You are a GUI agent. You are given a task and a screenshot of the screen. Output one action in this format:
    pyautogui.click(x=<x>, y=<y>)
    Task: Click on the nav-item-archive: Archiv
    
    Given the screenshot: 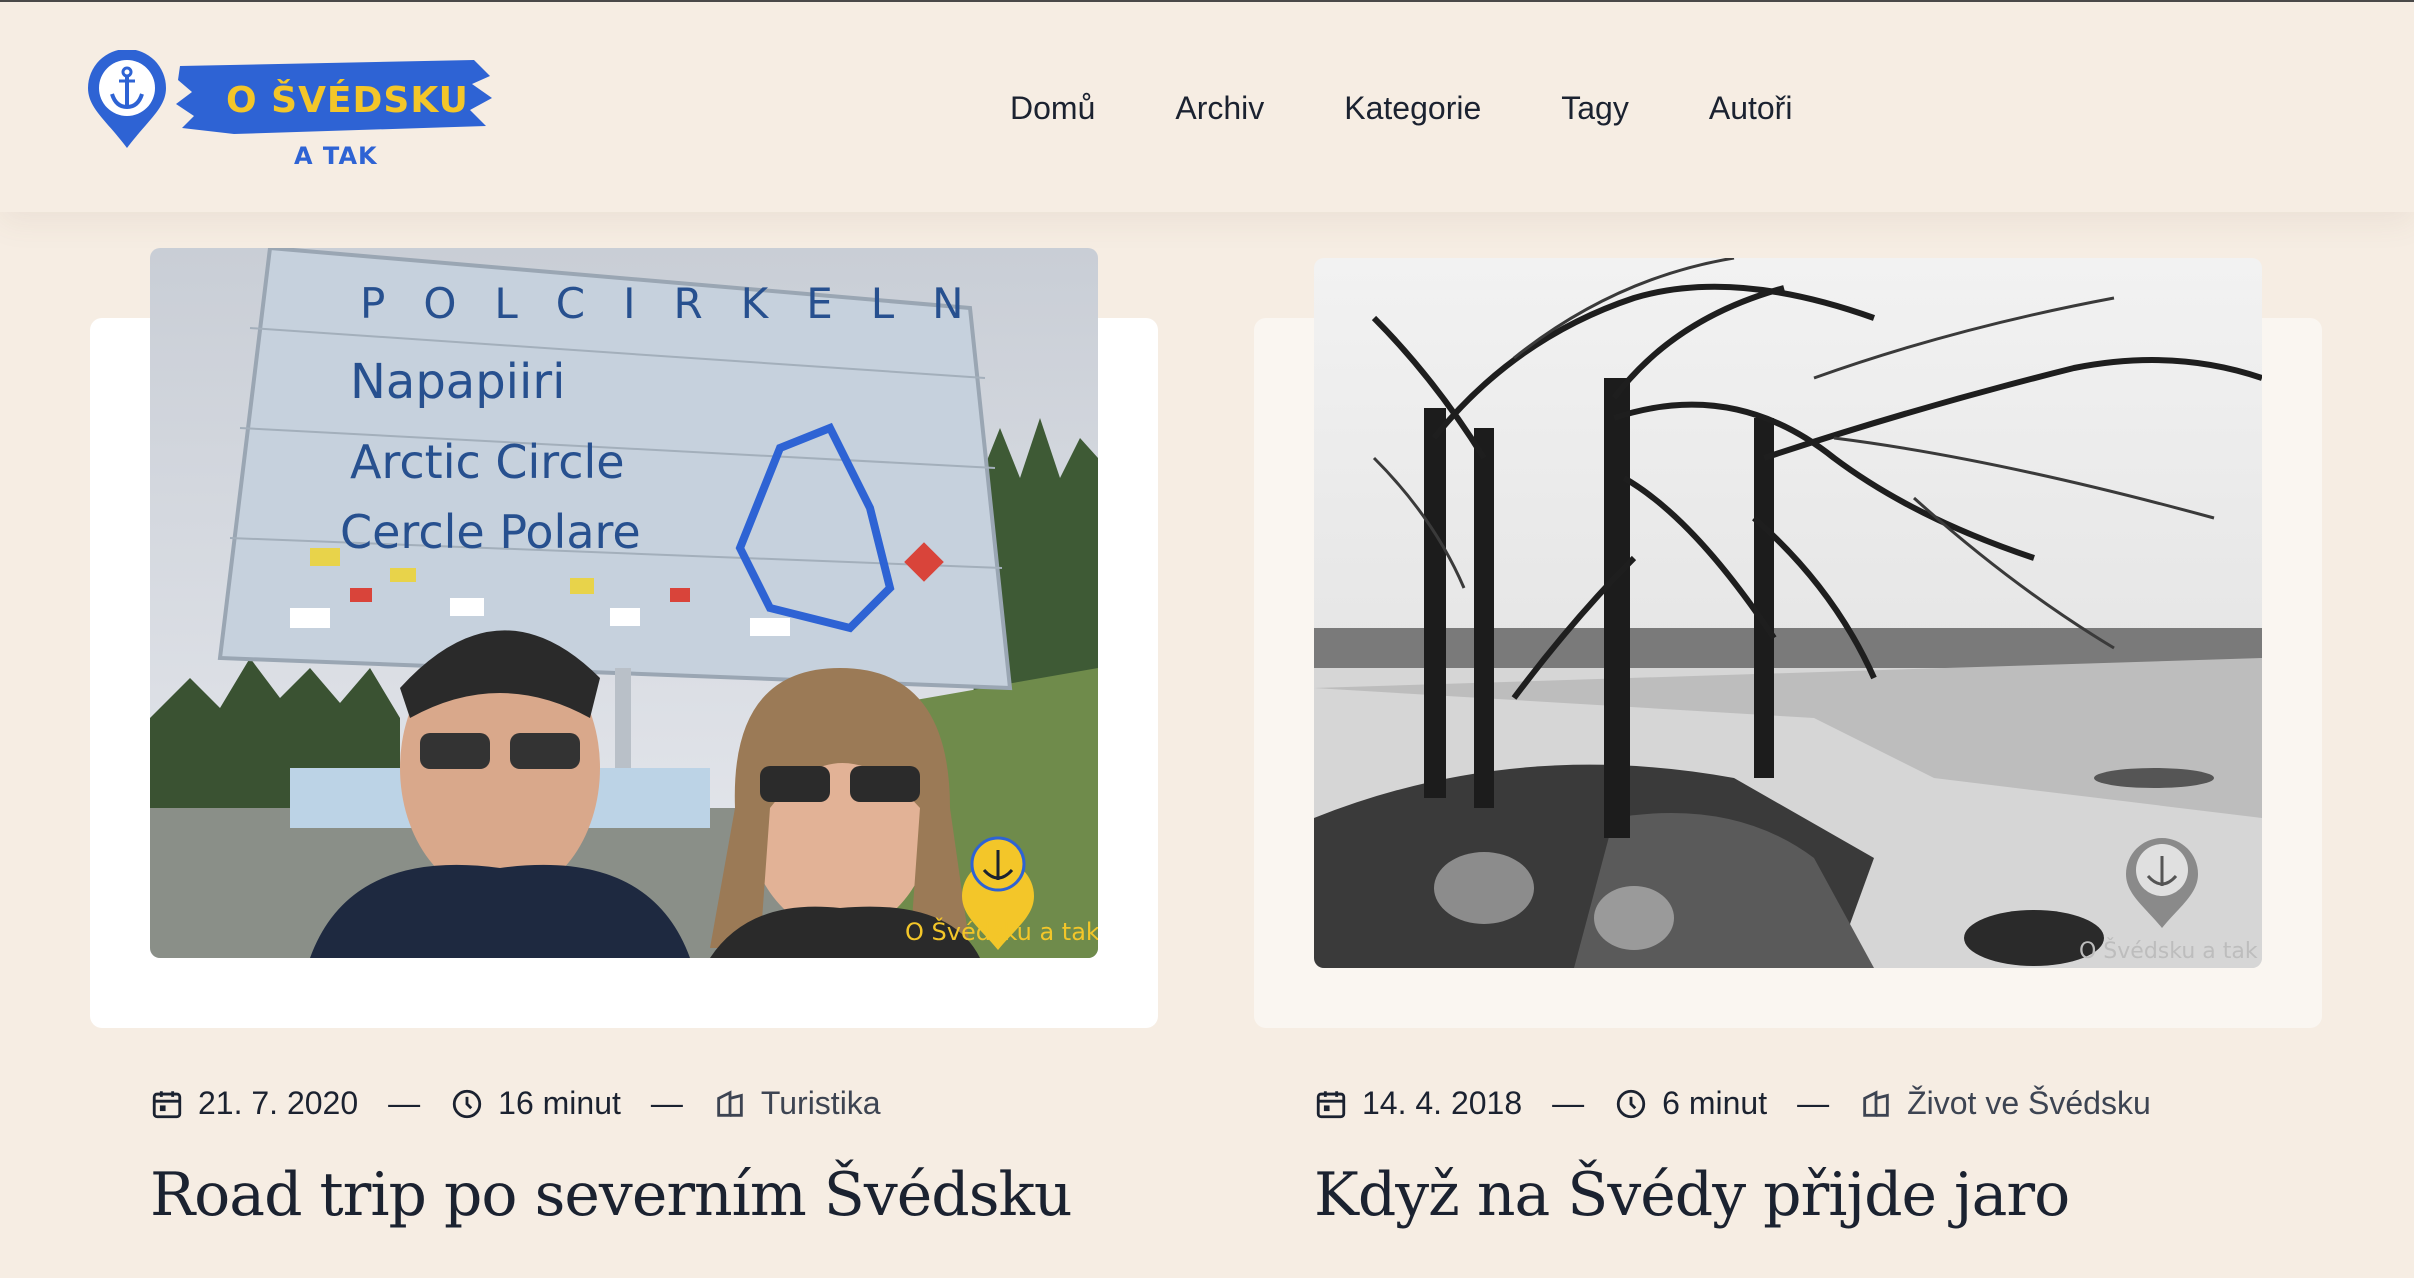 What is the action you would take?
    pyautogui.click(x=1219, y=108)
    